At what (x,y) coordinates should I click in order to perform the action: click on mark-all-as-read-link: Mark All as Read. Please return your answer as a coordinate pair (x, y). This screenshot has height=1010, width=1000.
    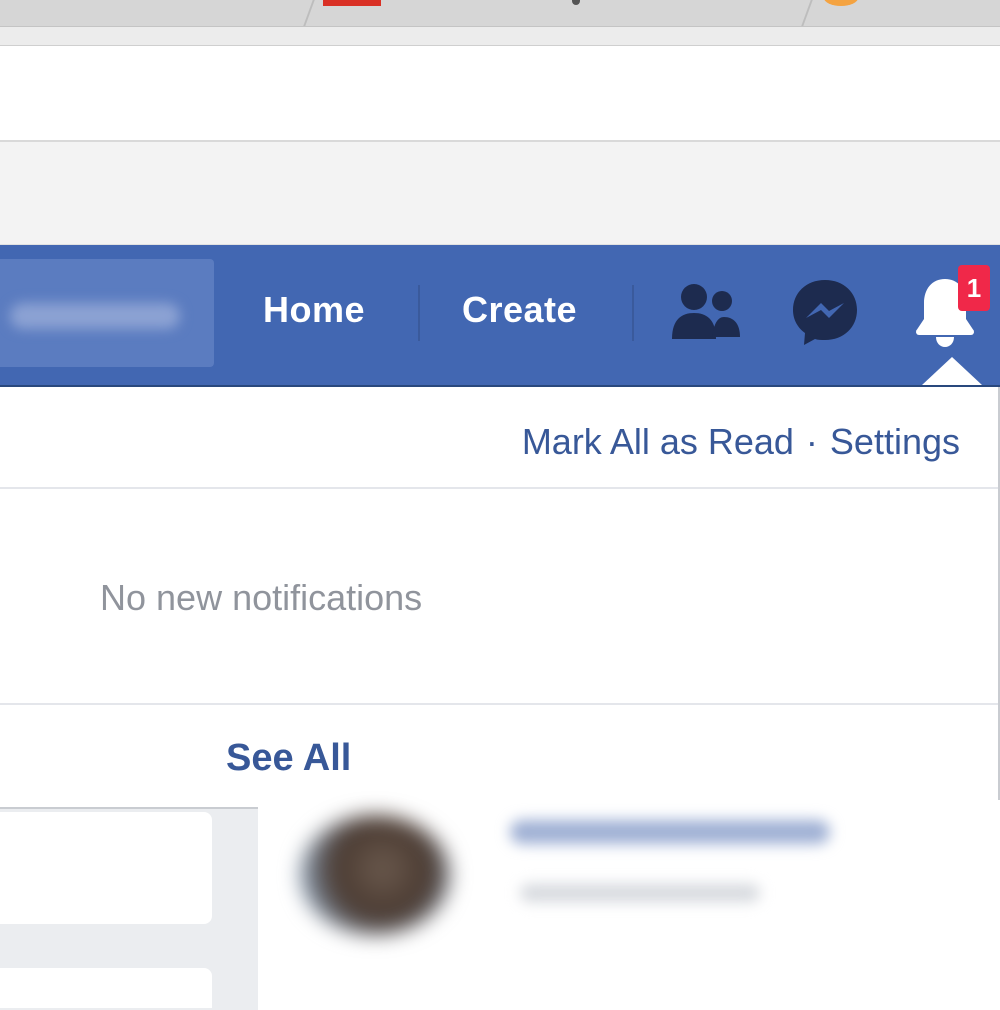
    Looking at the image, I should click on (658, 441).